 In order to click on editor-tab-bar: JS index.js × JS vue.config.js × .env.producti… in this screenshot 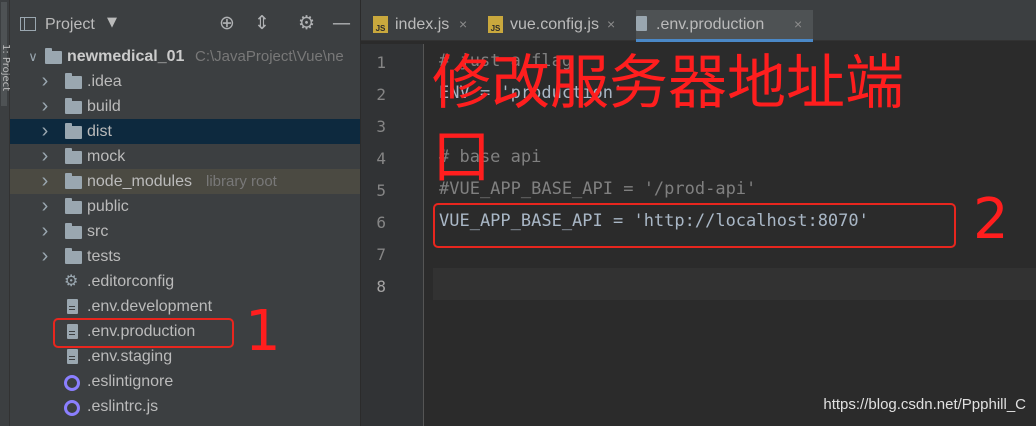, I will do `click(698, 21)`.